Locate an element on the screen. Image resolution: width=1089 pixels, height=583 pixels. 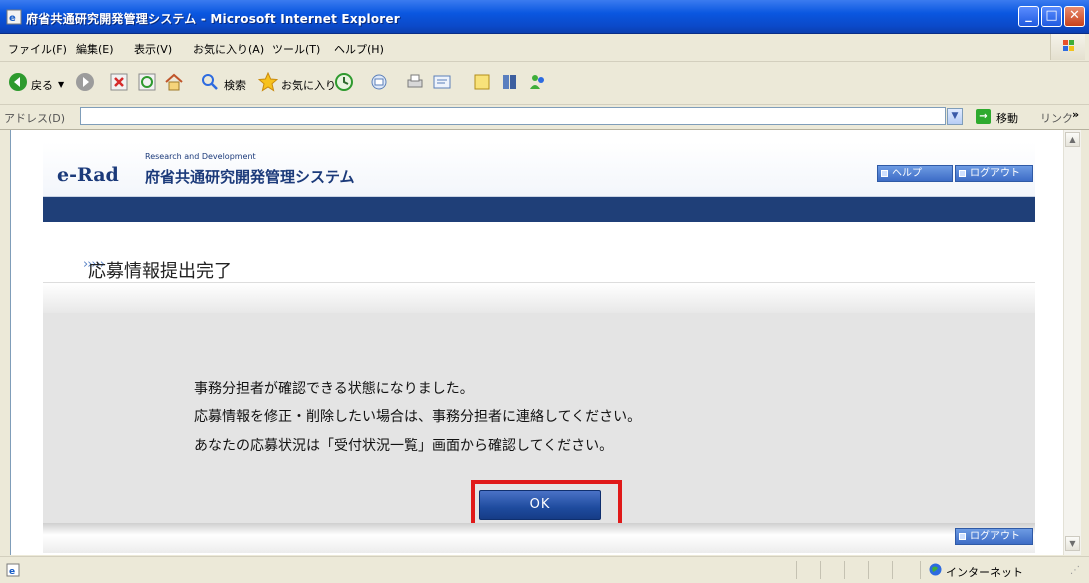
nav-band is located at coordinates (539, 209).